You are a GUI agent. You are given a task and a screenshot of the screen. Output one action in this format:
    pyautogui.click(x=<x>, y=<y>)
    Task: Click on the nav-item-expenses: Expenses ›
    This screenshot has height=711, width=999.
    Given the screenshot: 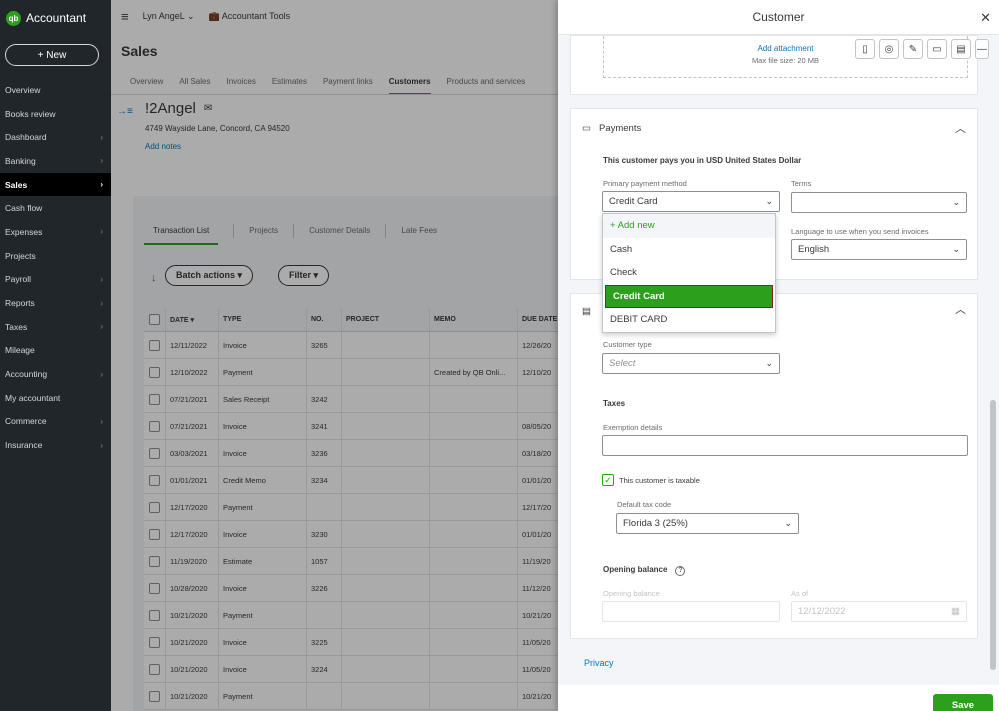 What is the action you would take?
    pyautogui.click(x=55, y=232)
    